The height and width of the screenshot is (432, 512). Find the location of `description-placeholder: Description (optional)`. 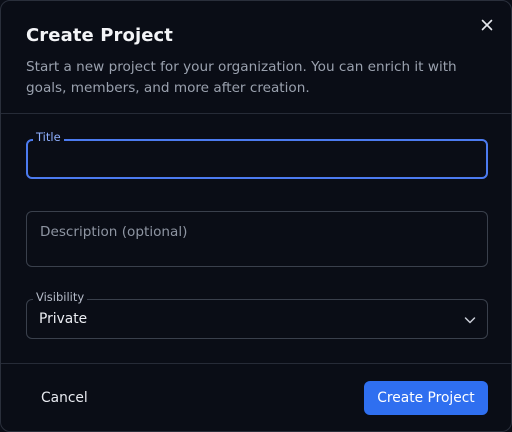

description-placeholder: Description (optional) is located at coordinates (114, 232).